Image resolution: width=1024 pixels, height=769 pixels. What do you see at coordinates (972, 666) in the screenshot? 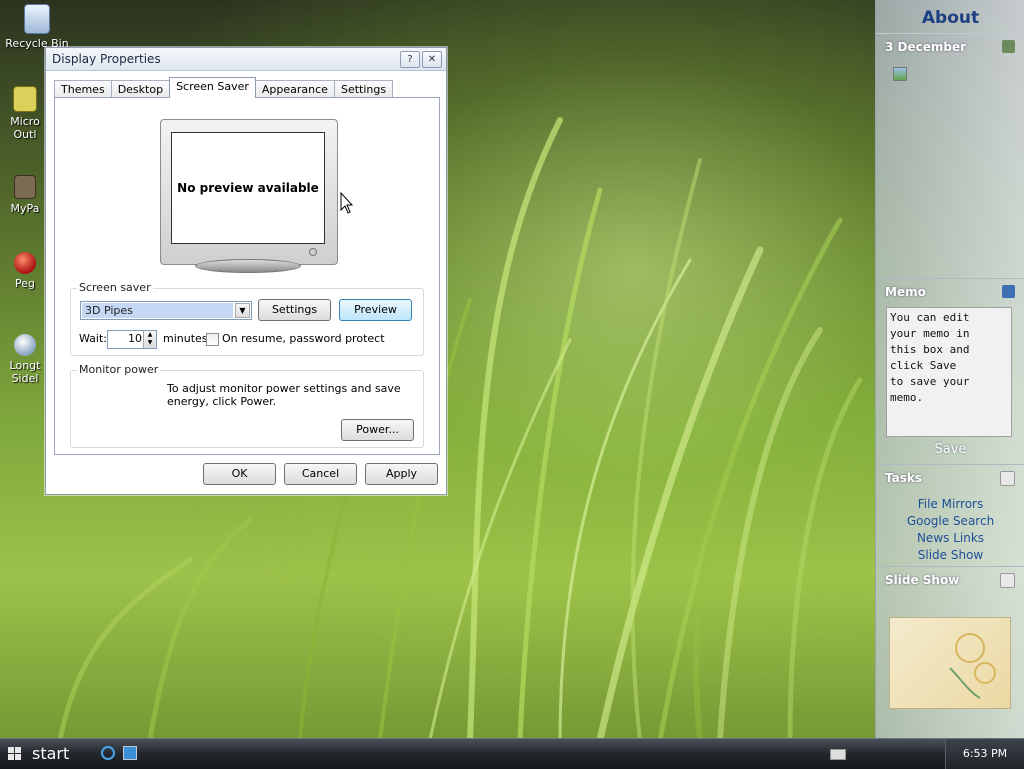
I see `flower-sketch-icon` at bounding box center [972, 666].